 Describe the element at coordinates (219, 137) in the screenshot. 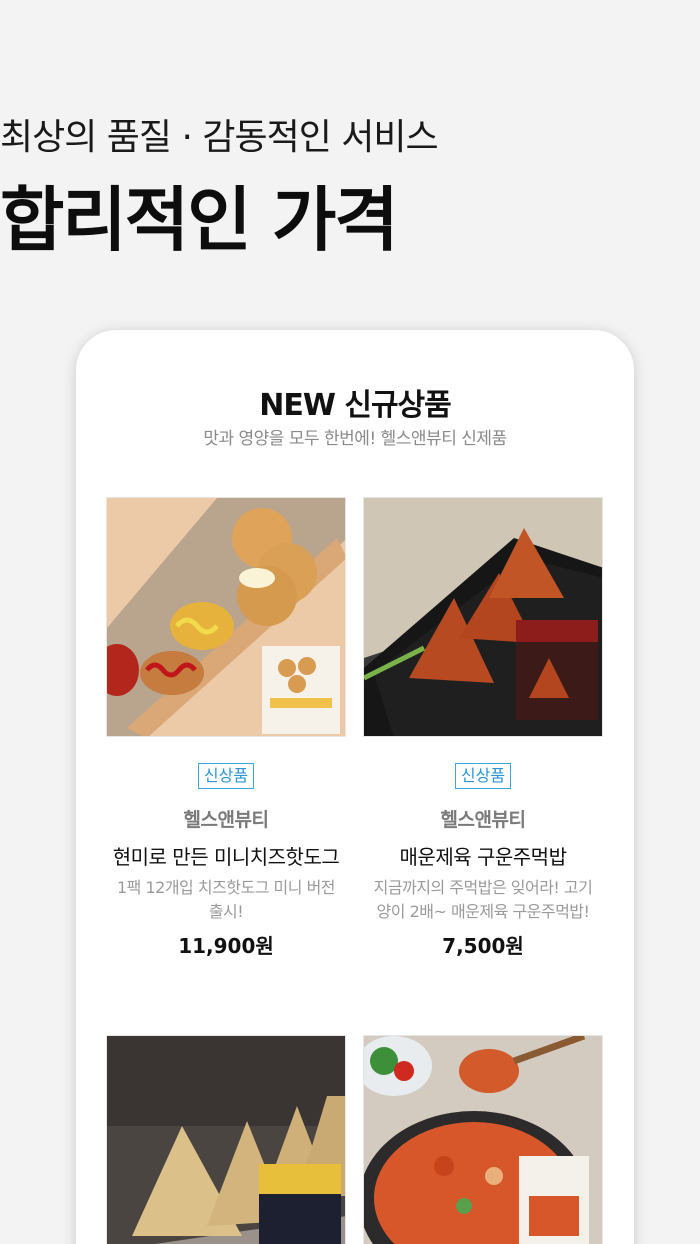

I see `hero-subtitle: 최상의 품질 · 감동적인 서비스` at that location.